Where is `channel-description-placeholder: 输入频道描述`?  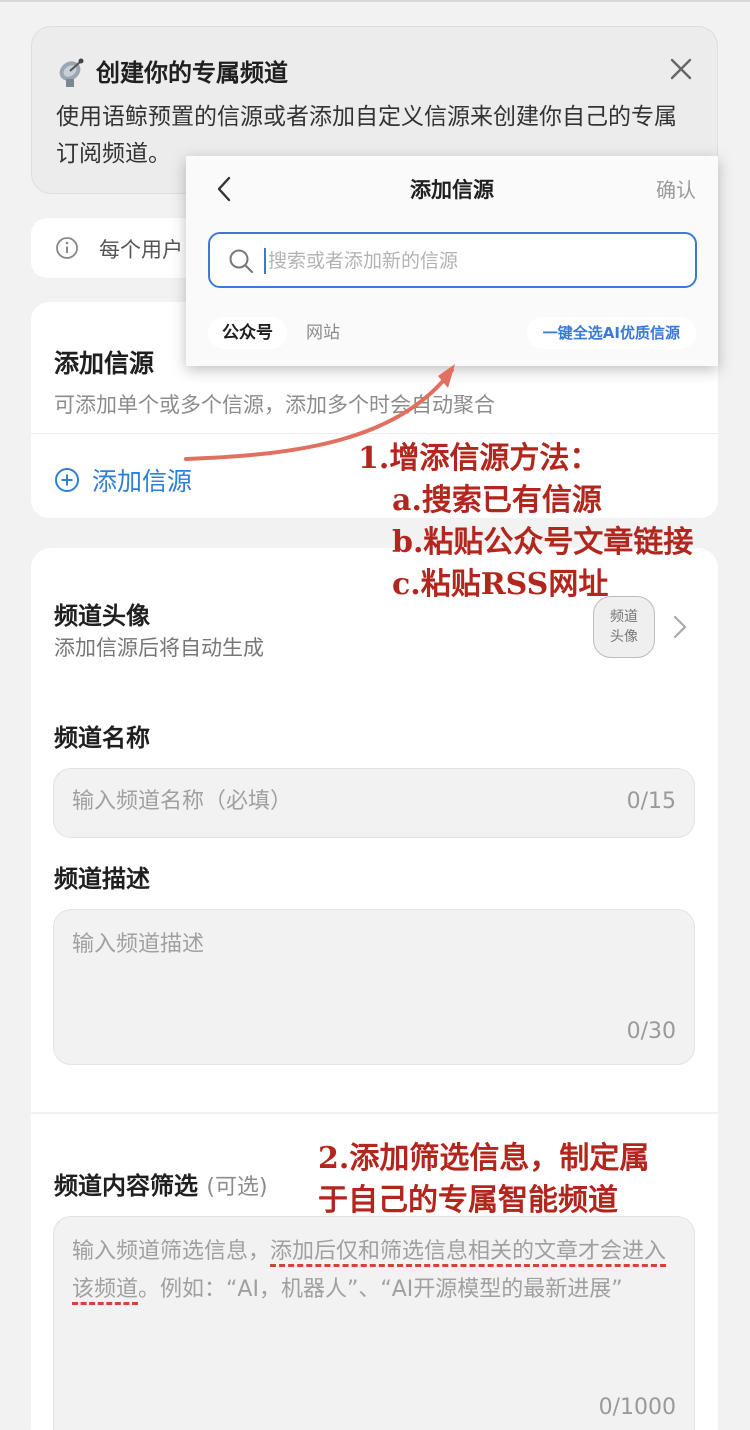 channel-description-placeholder: 输入频道描述 is located at coordinates (138, 944).